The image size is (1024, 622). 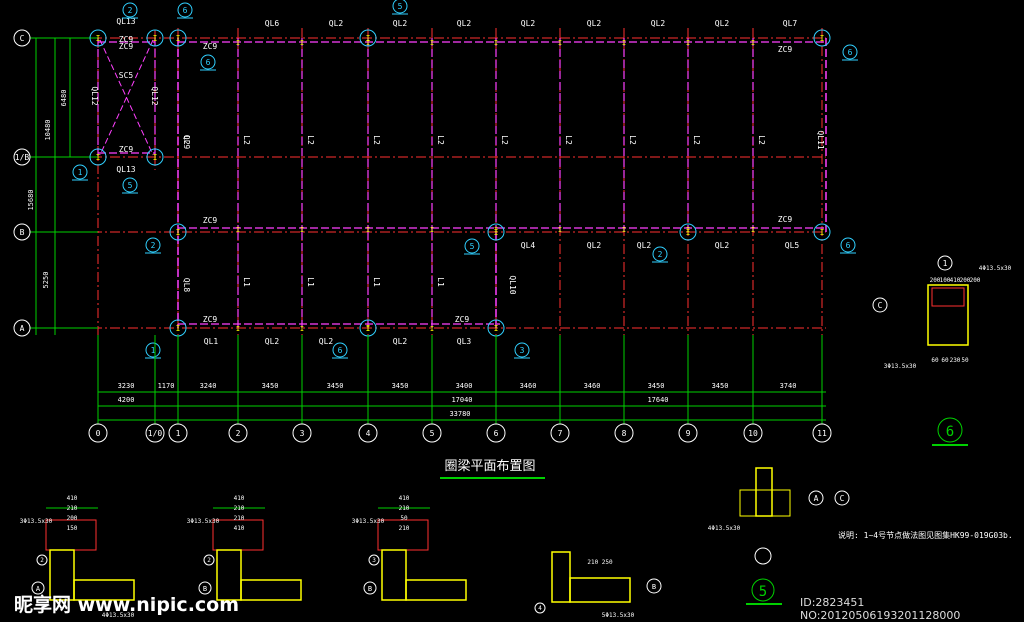 What do you see at coordinates (512, 284) in the screenshot?
I see `beam-label: QL10` at bounding box center [512, 284].